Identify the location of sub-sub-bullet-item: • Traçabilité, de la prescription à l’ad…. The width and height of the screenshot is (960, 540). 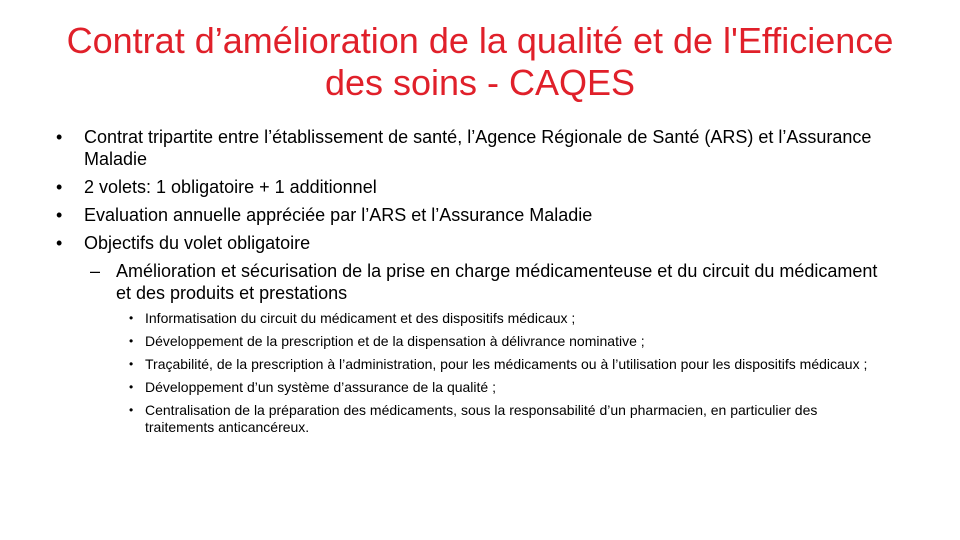
(469, 364).